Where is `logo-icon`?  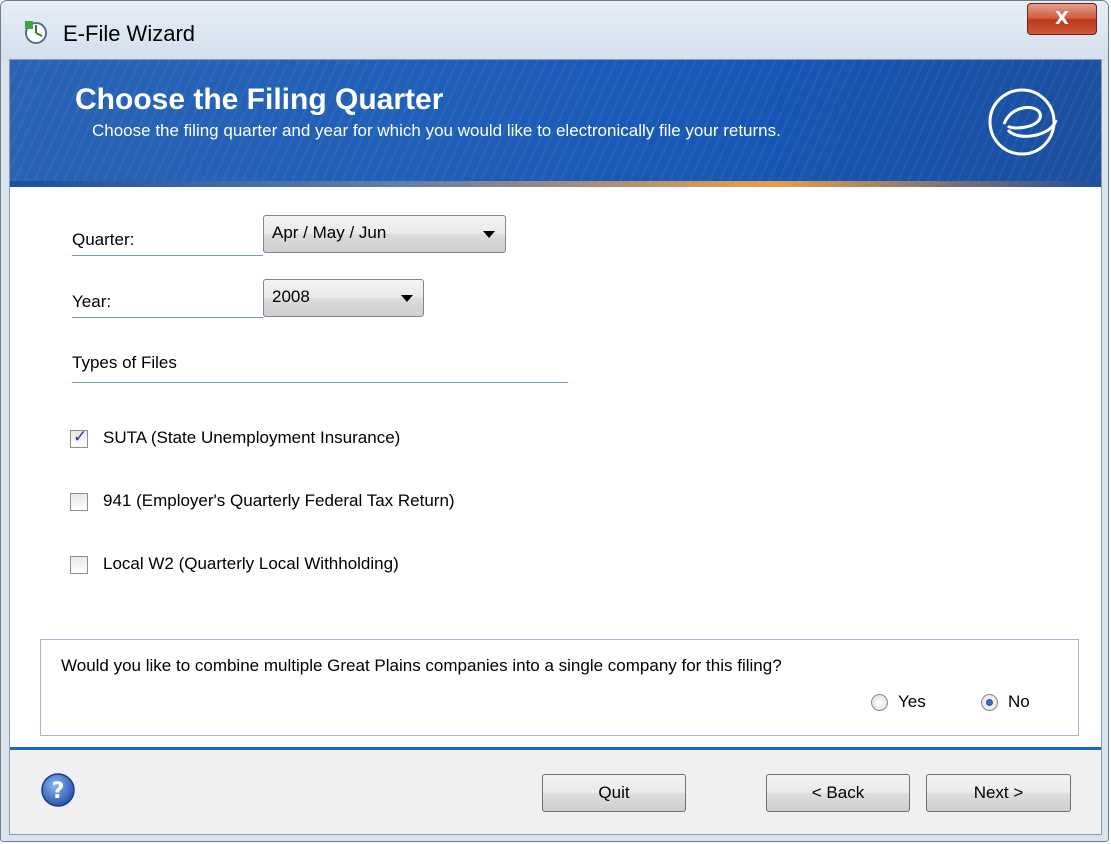
logo-icon is located at coordinates (1023, 122).